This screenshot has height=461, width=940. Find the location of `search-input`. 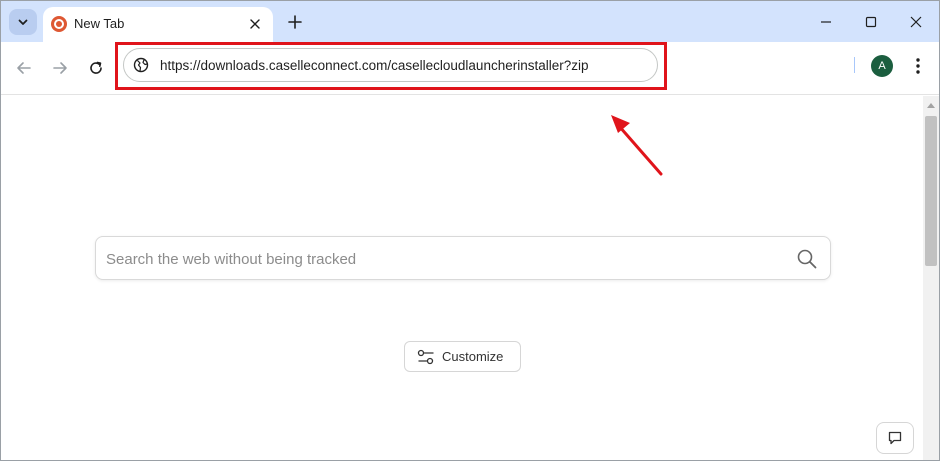

search-input is located at coordinates (436, 259).